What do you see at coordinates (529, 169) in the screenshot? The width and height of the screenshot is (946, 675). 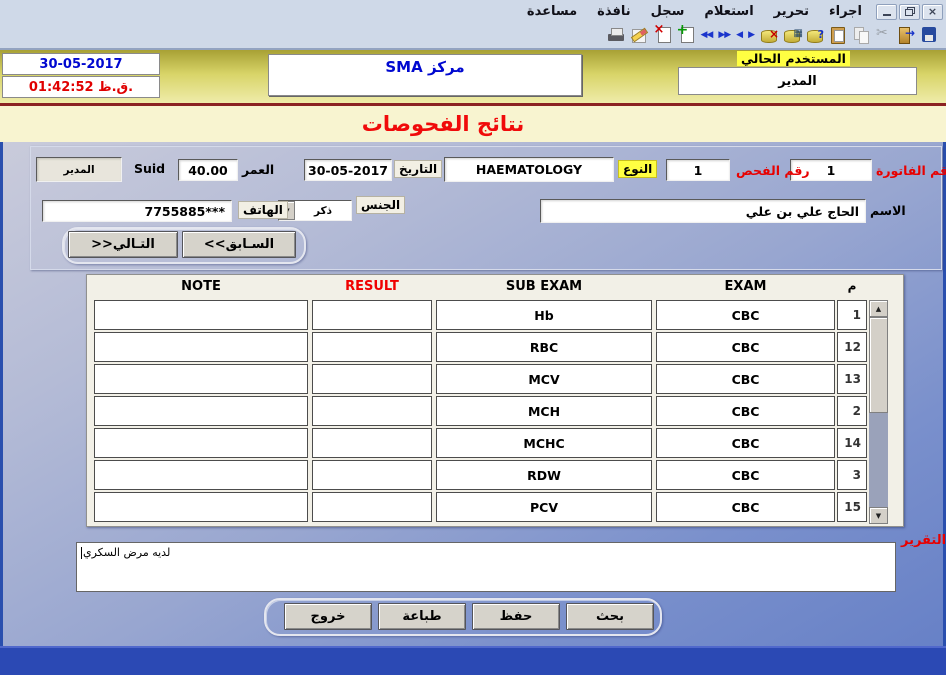 I see `type-field: HAEMATOLOGY` at bounding box center [529, 169].